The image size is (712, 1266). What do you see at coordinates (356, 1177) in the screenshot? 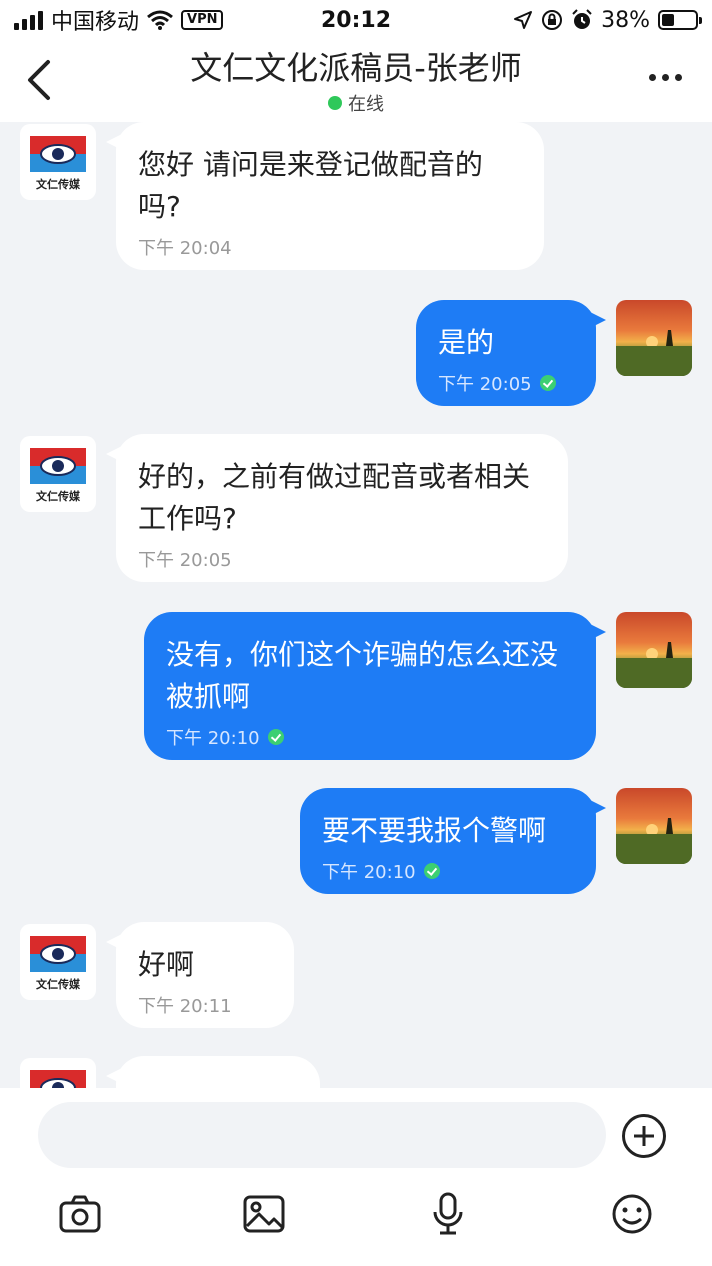
I see `composer` at bounding box center [356, 1177].